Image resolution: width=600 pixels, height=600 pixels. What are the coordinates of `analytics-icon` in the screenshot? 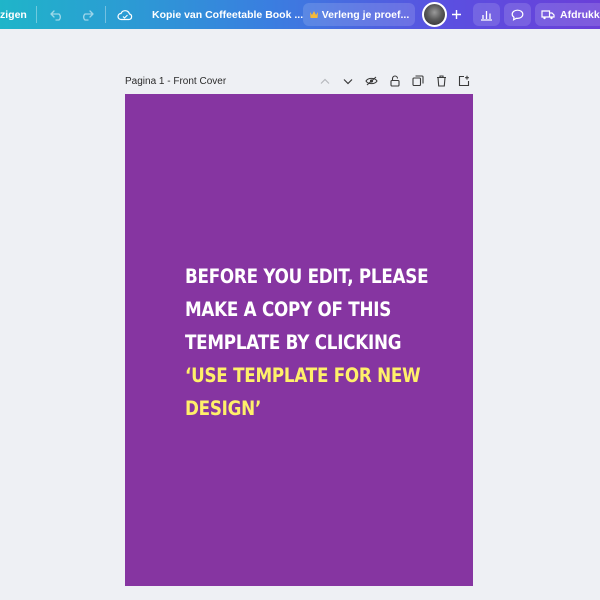 It's located at (486, 15).